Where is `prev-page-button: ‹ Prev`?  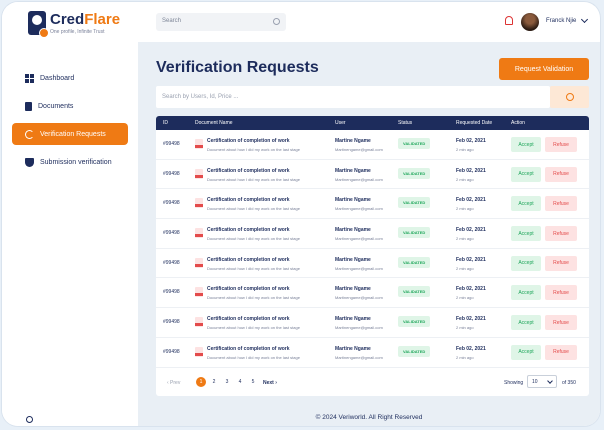 prev-page-button: ‹ Prev is located at coordinates (173, 383).